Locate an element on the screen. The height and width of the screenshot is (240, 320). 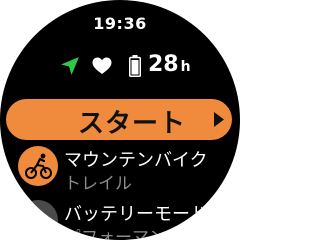
start-label: スタート is located at coordinates (132, 124).